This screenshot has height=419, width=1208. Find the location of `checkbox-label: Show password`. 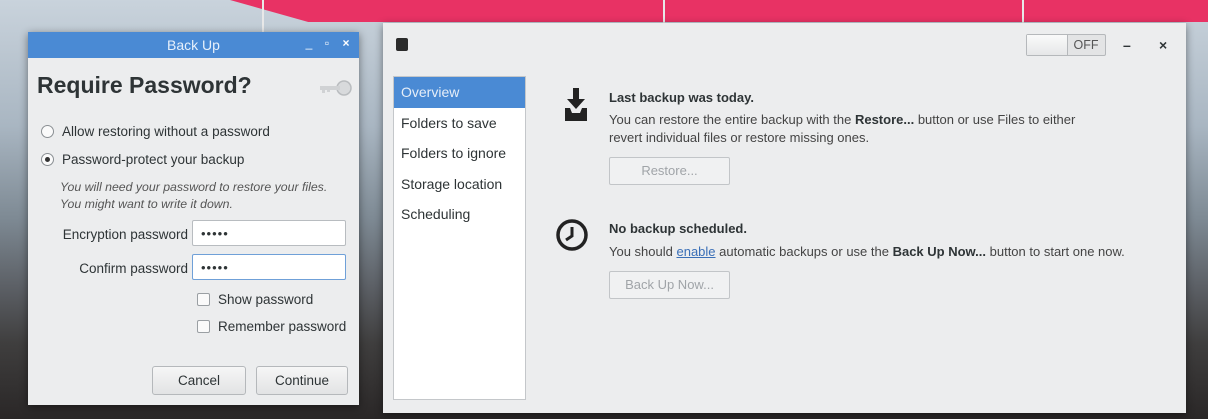

checkbox-label: Show password is located at coordinates (266, 299).